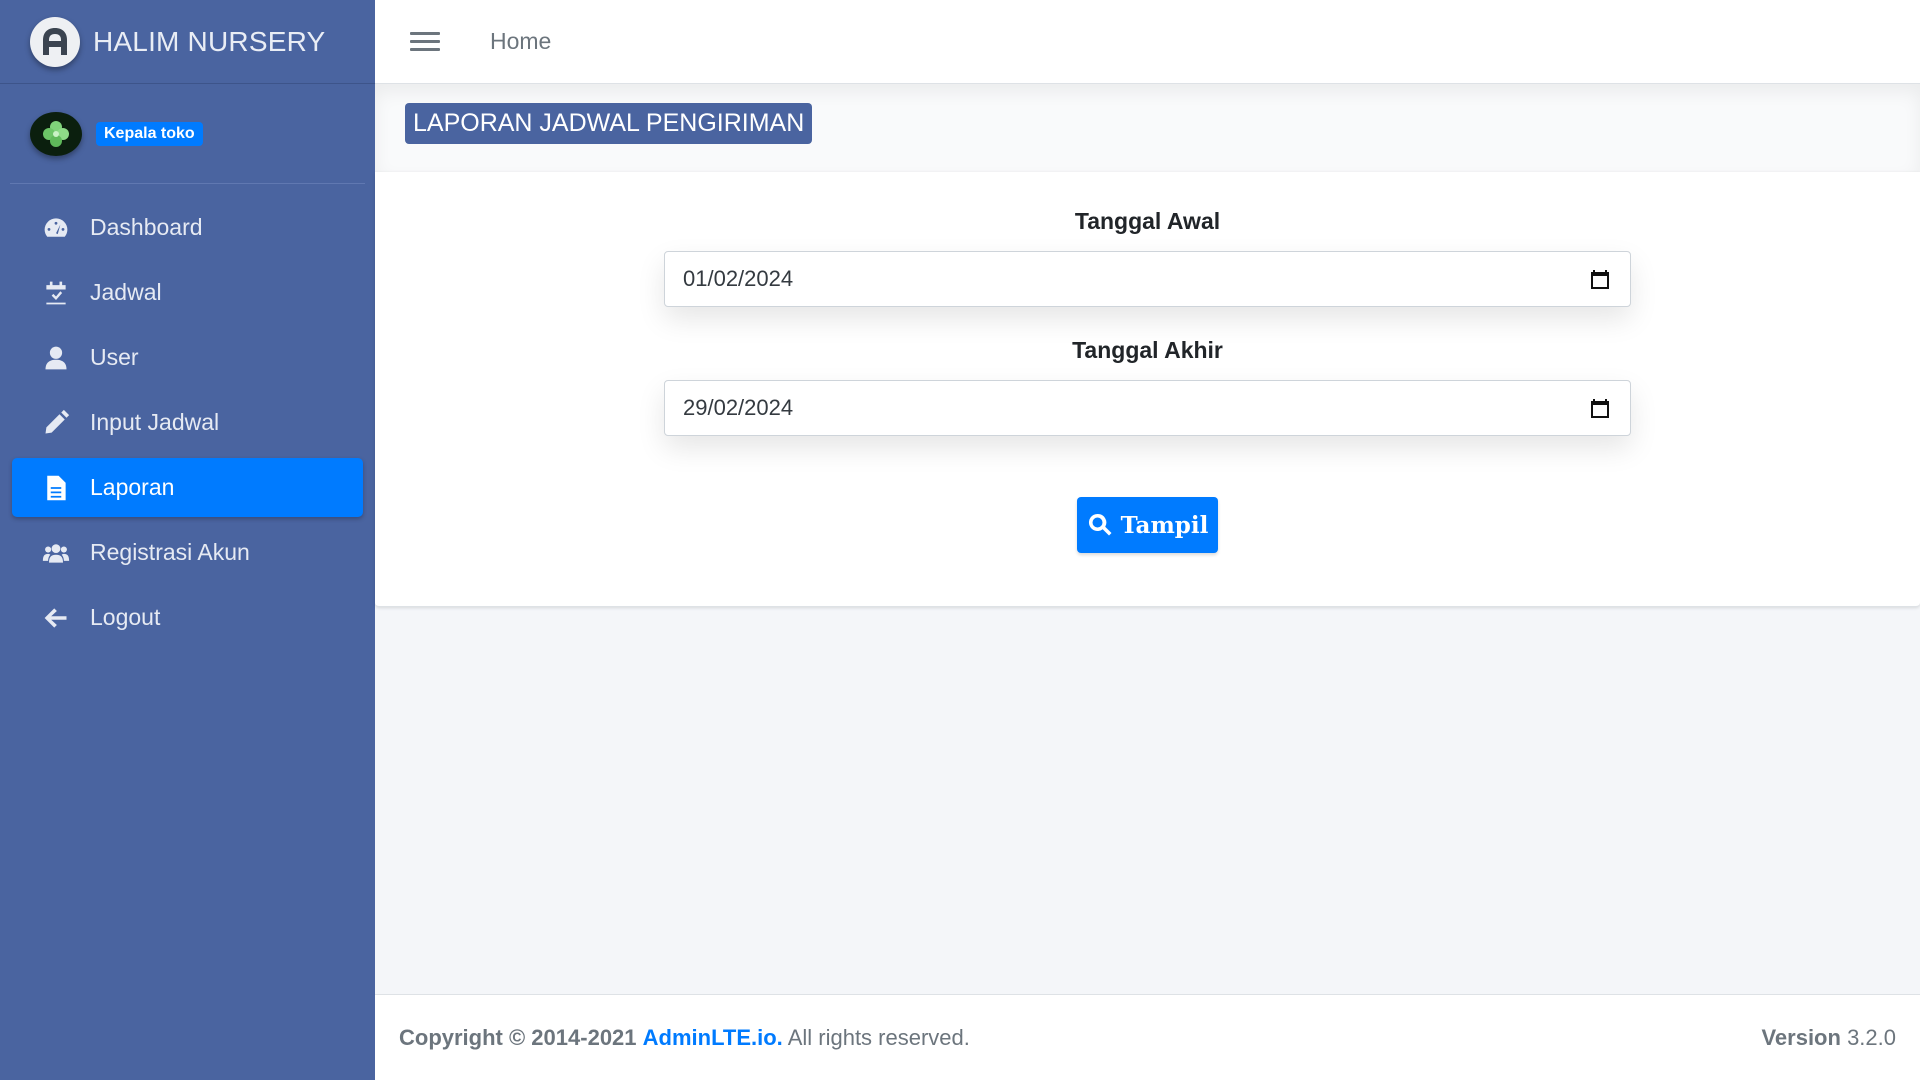  I want to click on sidebar-item-input-jadwal: Input Jadwal, so click(187, 422).